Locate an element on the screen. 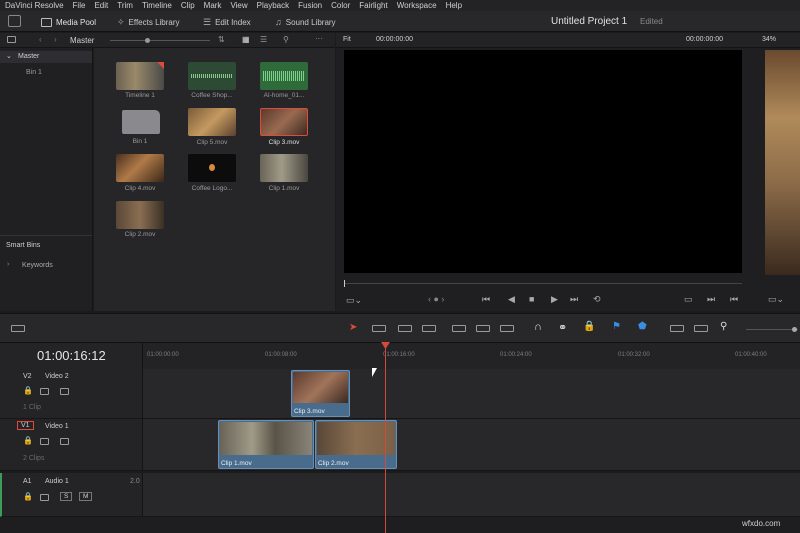 The width and height of the screenshot is (800, 533). zoom-level: 34% is located at coordinates (769, 39).